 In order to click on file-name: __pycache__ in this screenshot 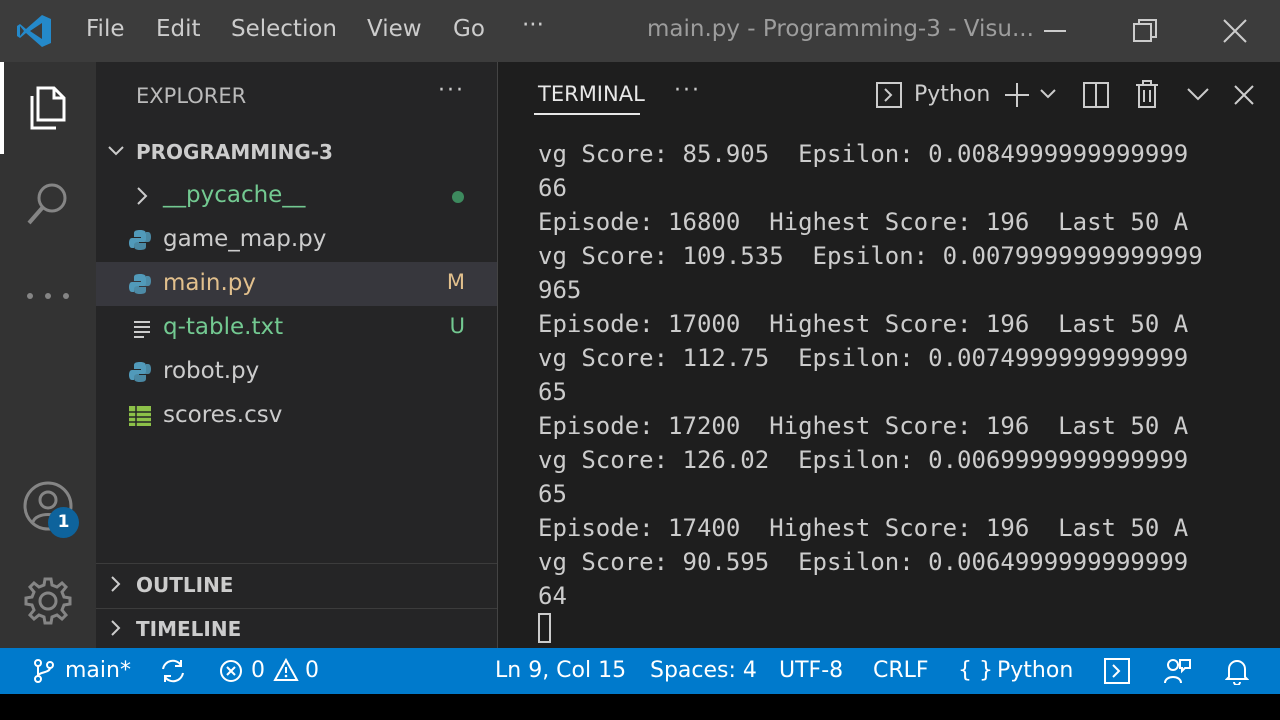, I will do `click(234, 195)`.